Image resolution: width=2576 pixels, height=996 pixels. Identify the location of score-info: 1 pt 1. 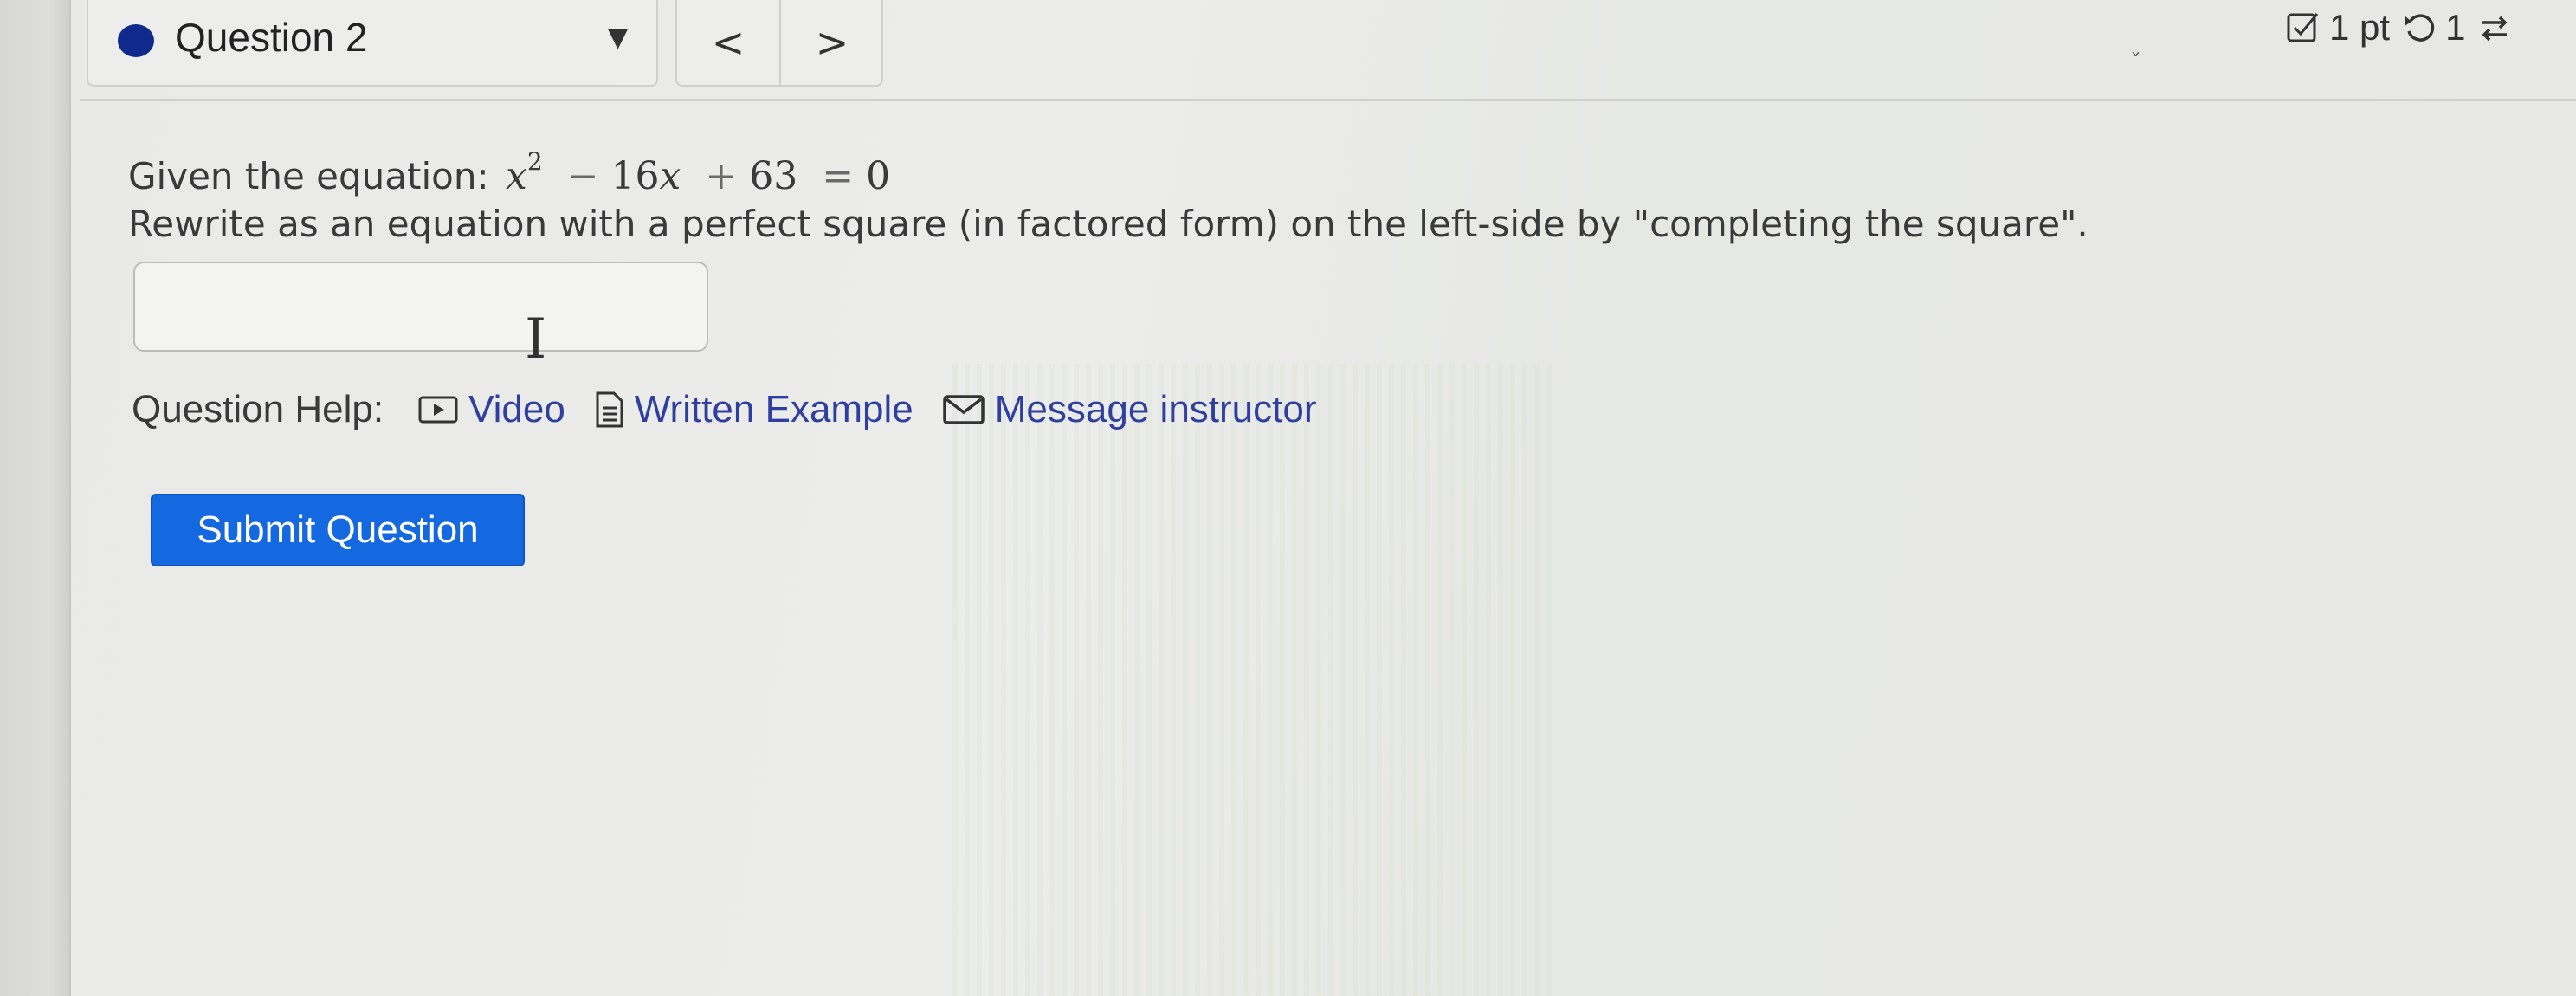
(2399, 28).